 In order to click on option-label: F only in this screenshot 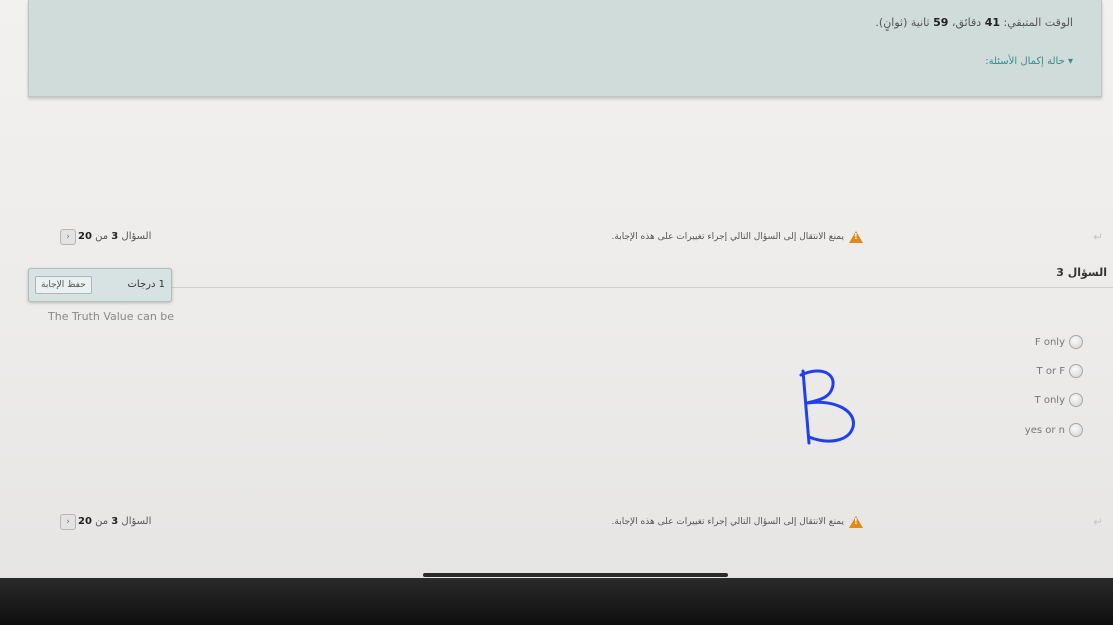, I will do `click(1049, 342)`.